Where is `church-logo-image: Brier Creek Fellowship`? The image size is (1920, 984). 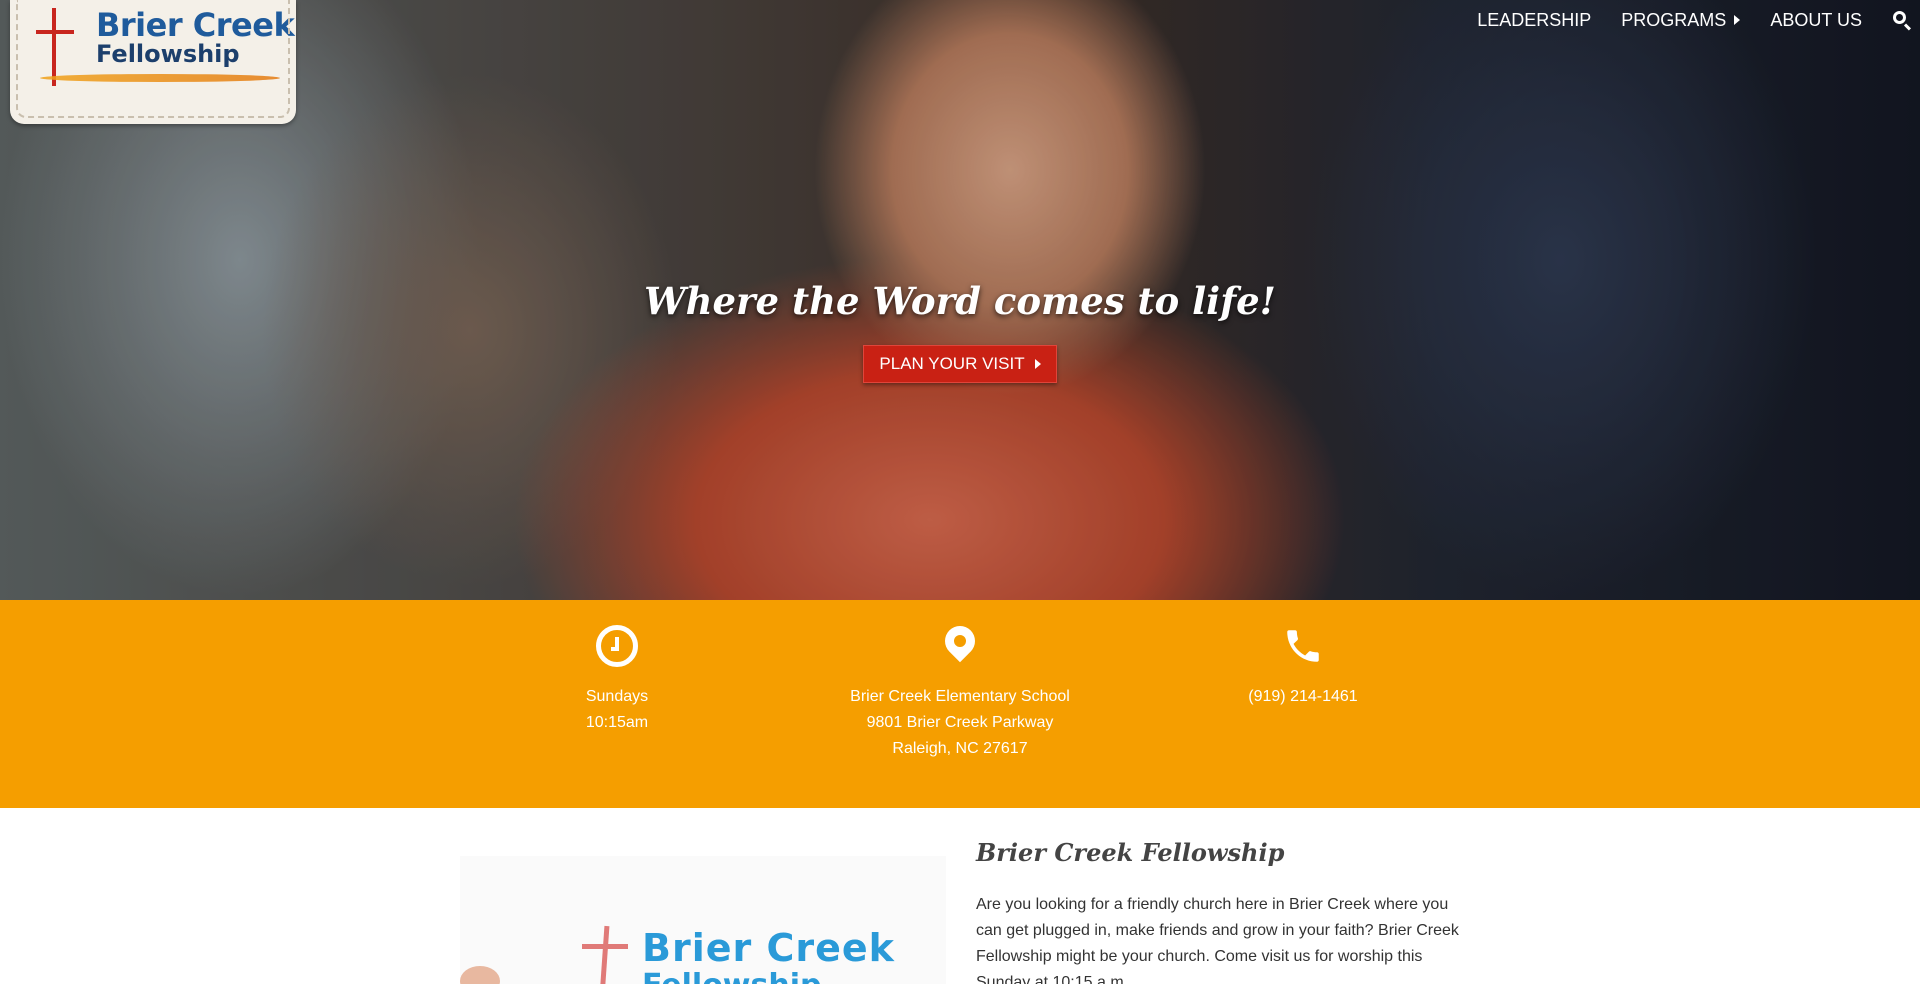
church-logo-image: Brier Creek Fellowship is located at coordinates (703, 920).